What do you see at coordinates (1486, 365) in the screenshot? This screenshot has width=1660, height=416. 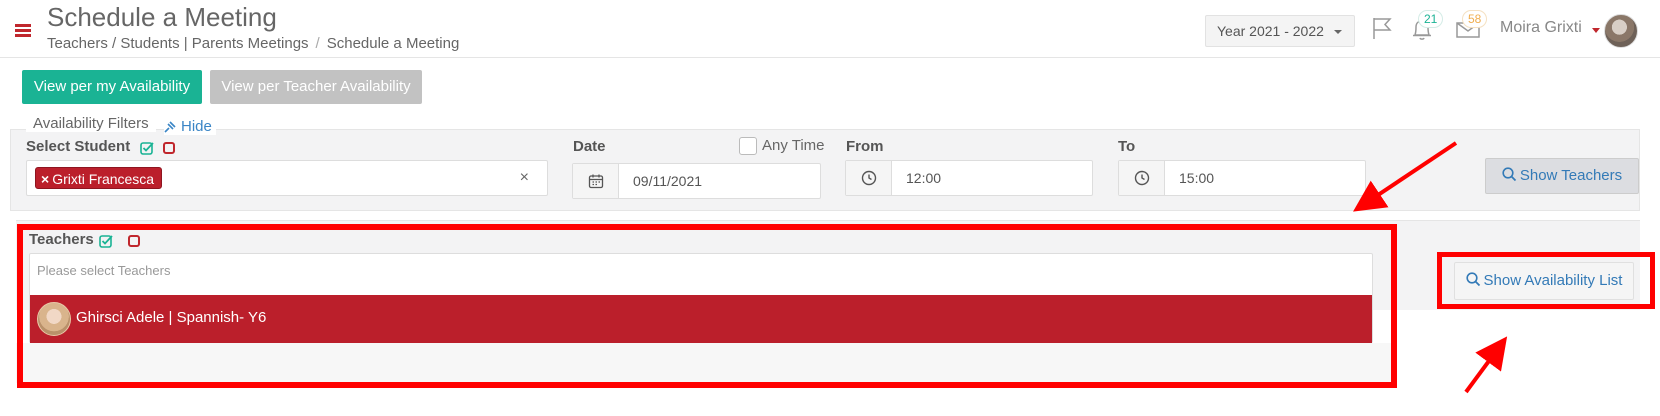 I see `annotation-arrow-up` at bounding box center [1486, 365].